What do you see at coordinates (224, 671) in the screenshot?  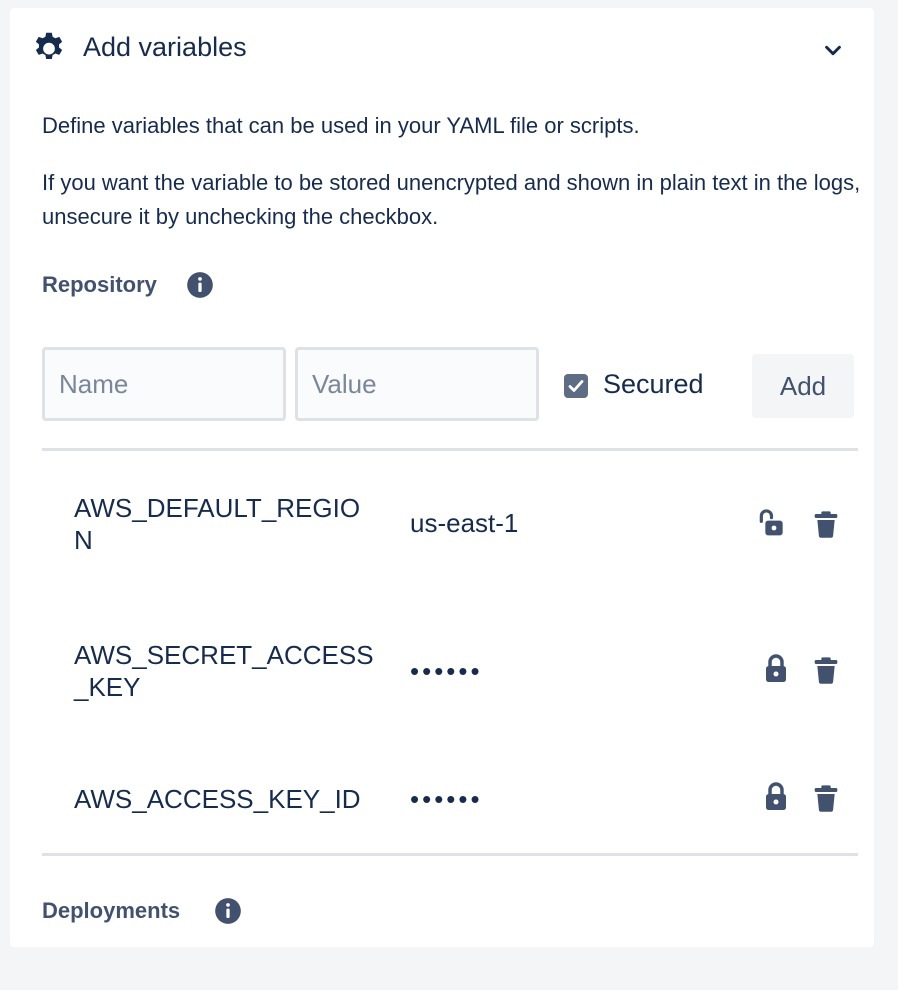 I see `variable-name: AWS_SECRET_ACCESS_KEY` at bounding box center [224, 671].